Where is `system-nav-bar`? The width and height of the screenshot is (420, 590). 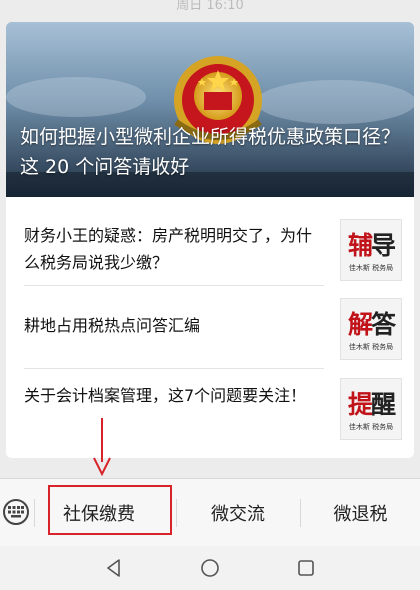
system-nav-bar is located at coordinates (210, 568).